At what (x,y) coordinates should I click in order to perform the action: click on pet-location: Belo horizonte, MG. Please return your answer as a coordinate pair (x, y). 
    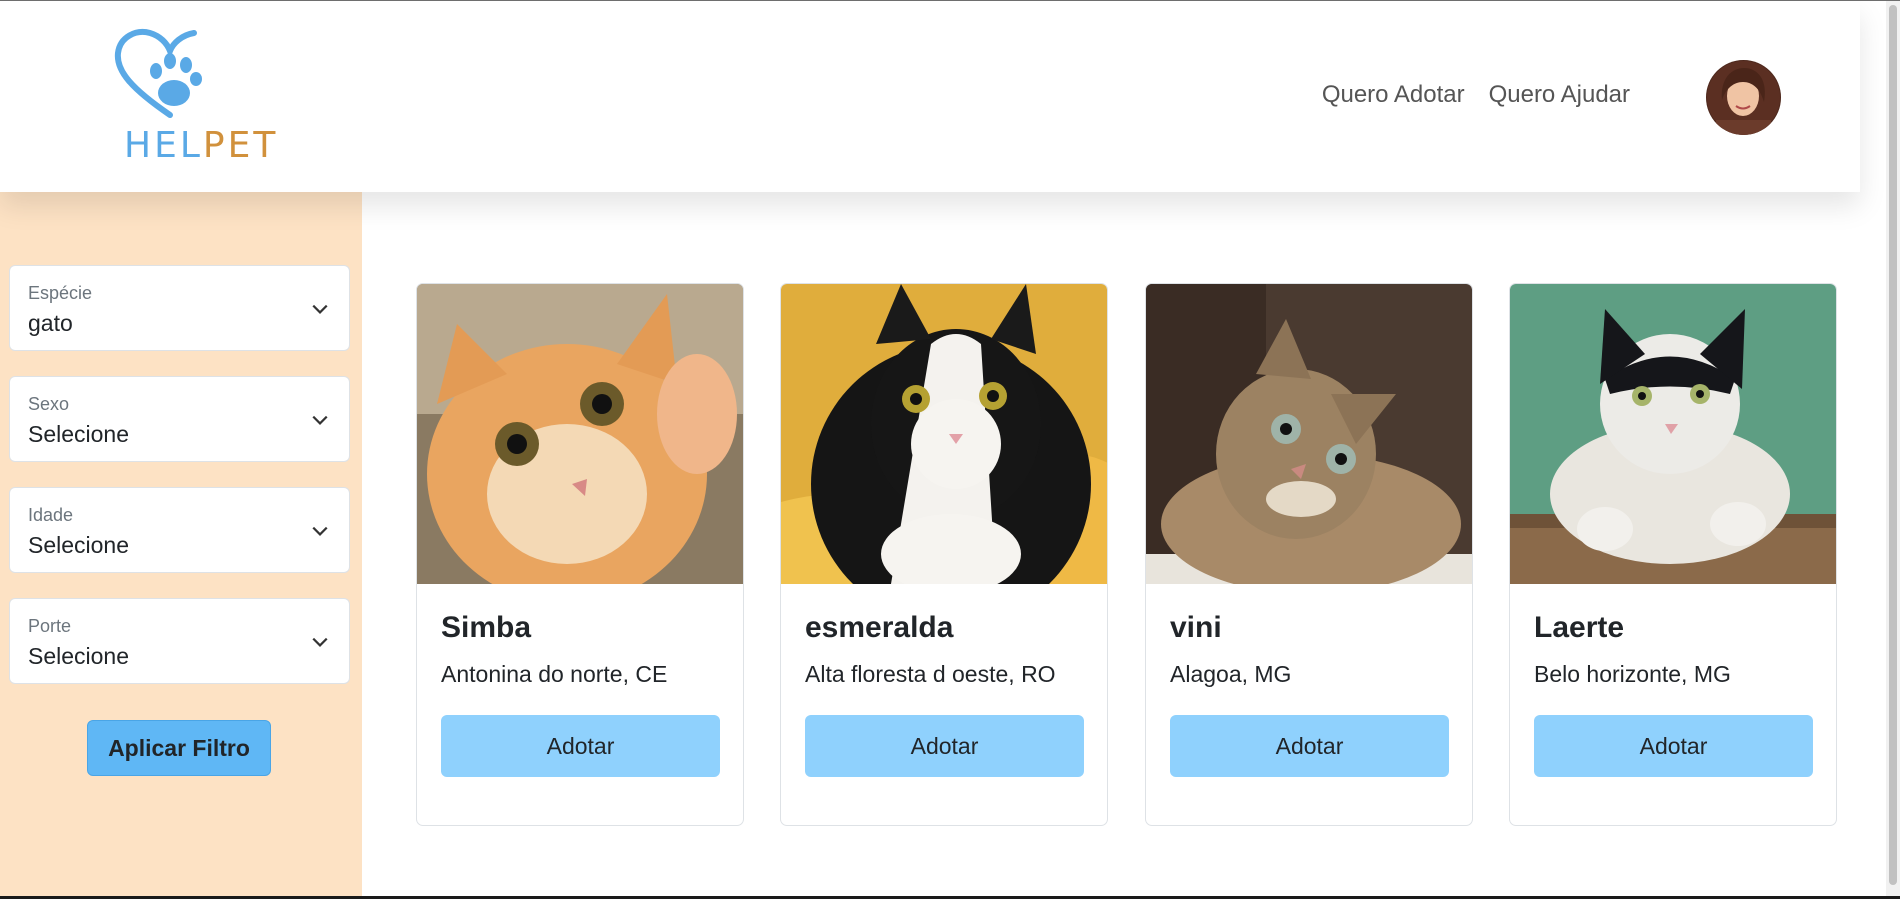
    Looking at the image, I should click on (1632, 674).